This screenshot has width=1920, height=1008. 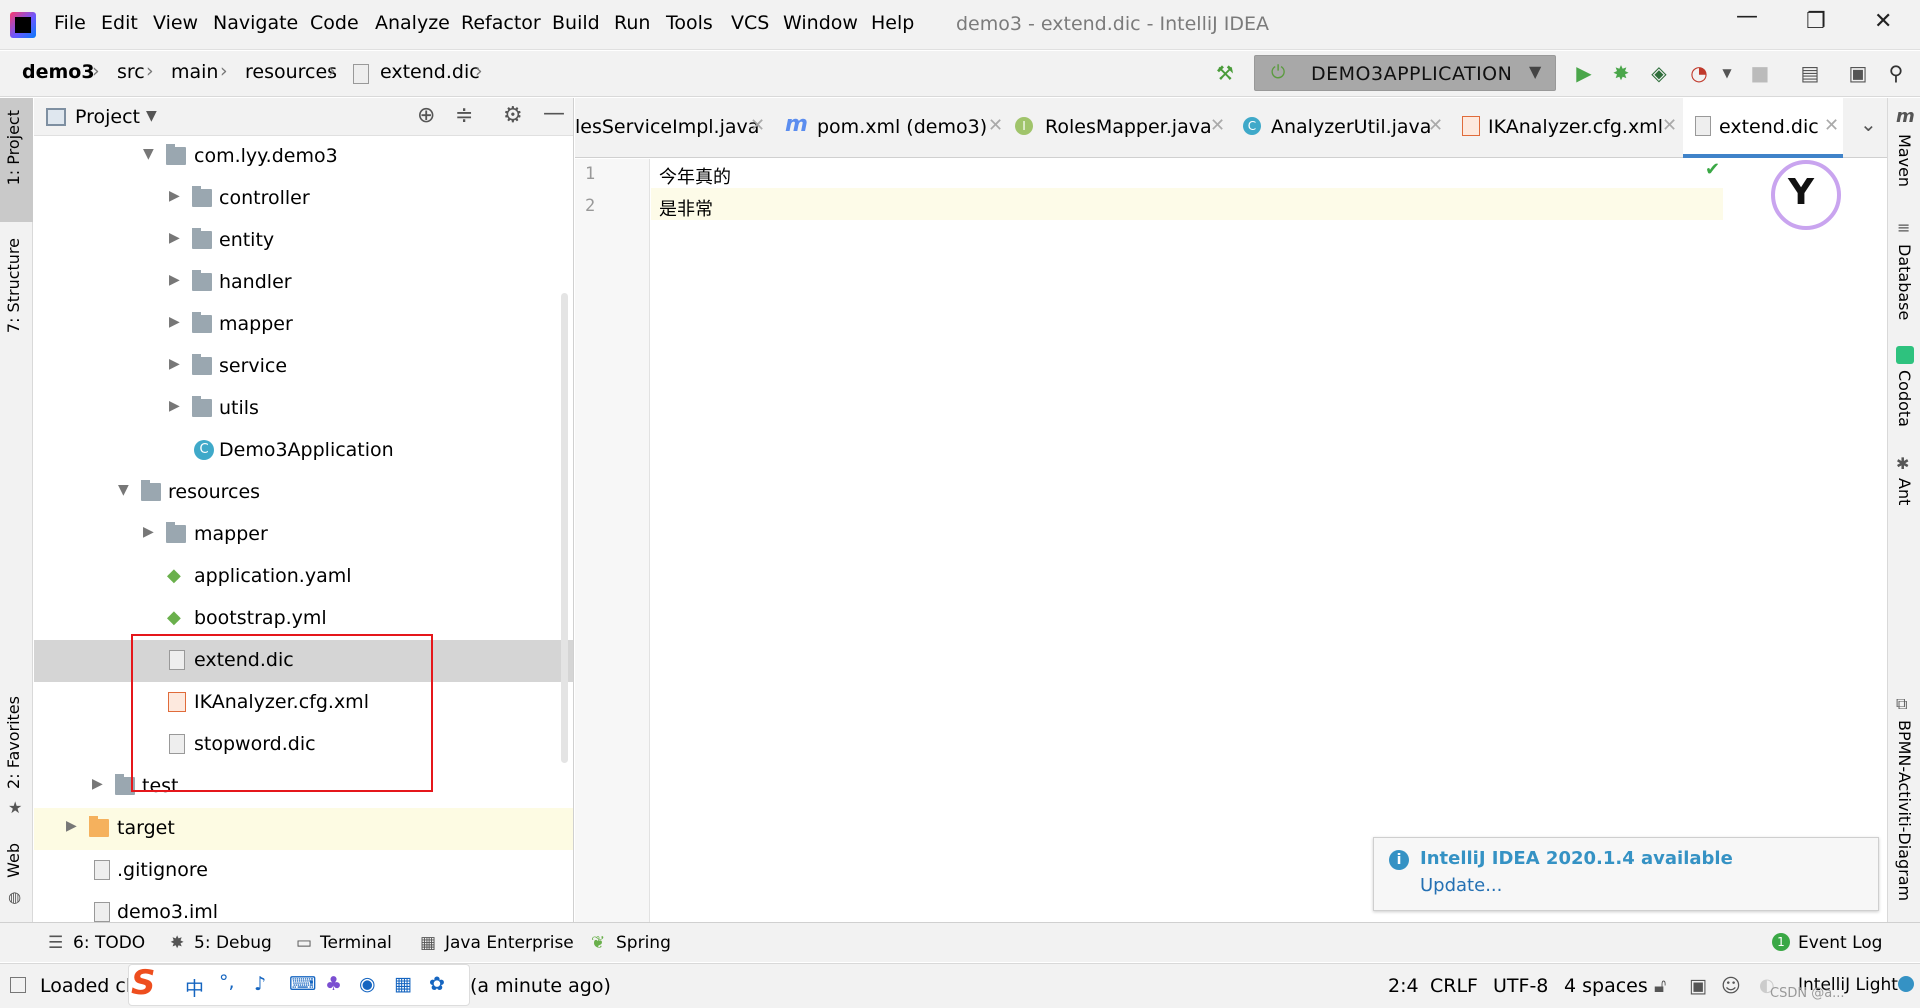 What do you see at coordinates (233, 943) in the screenshot?
I see `debug-tool-button: 5: Debug` at bounding box center [233, 943].